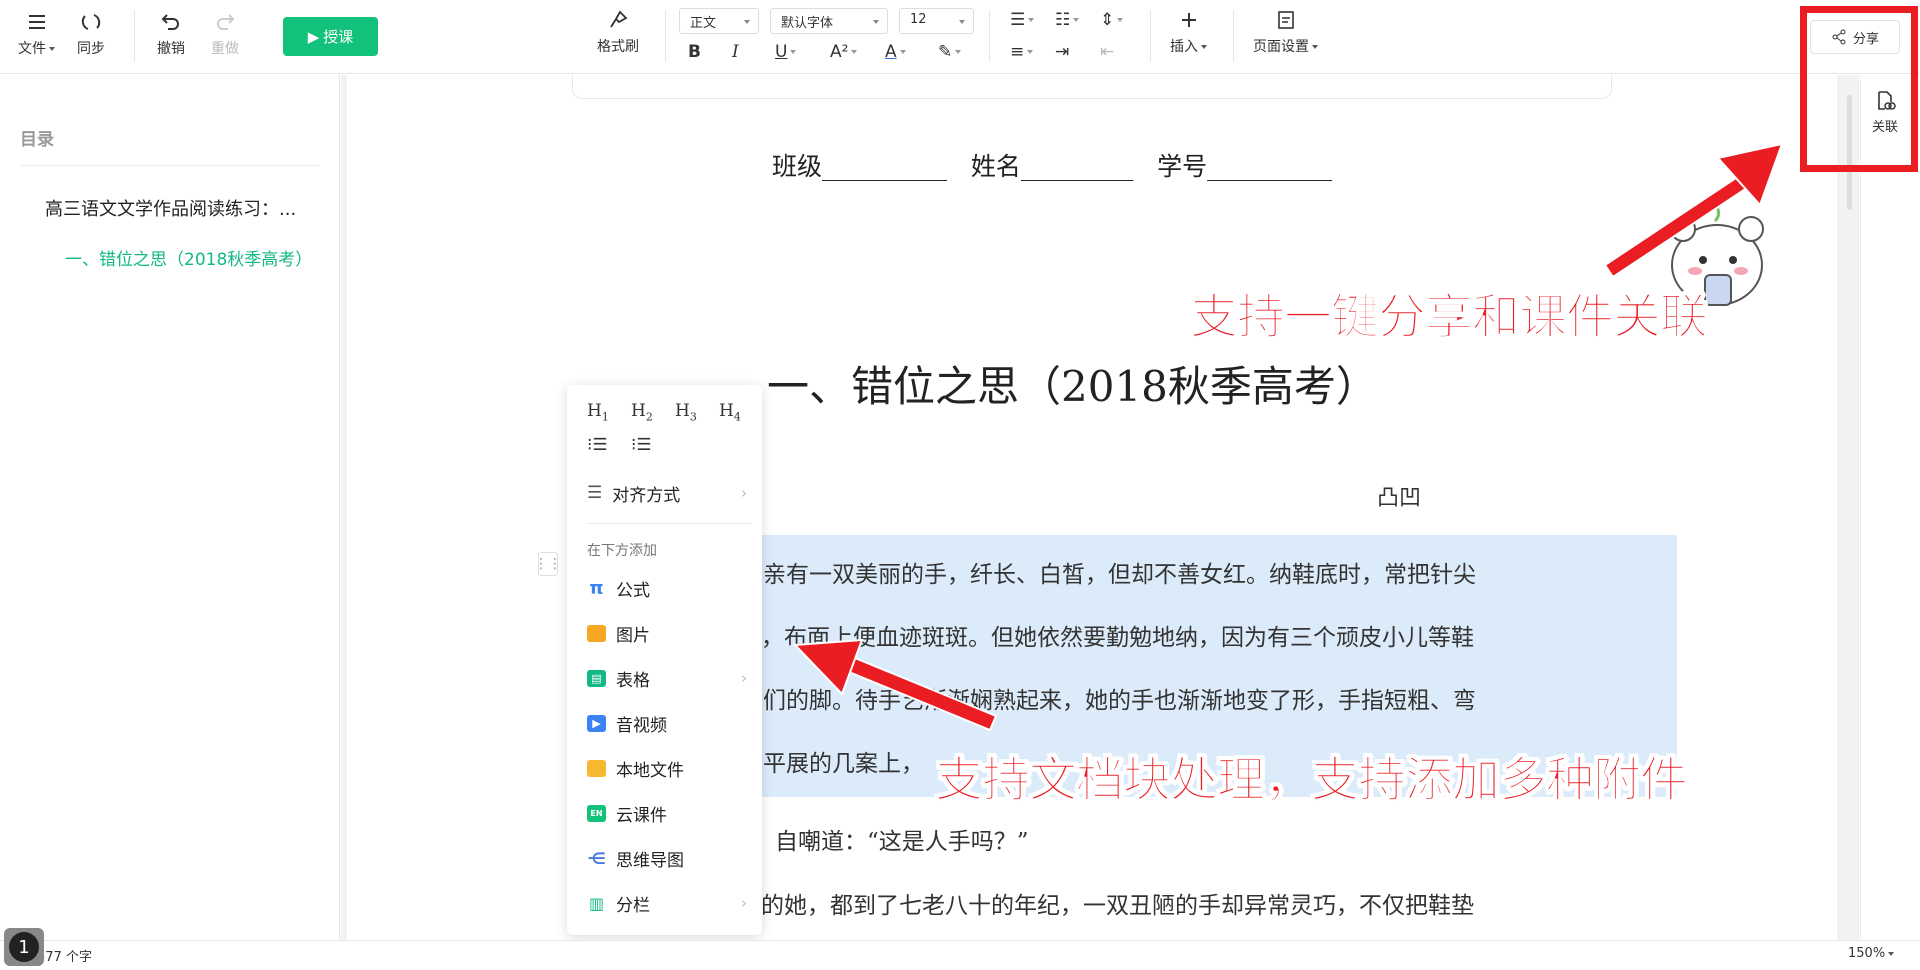 The height and width of the screenshot is (970, 1920). Describe the element at coordinates (667, 493) in the screenshot. I see `align-menu-item: ☰ 对齐方式 ›` at that location.